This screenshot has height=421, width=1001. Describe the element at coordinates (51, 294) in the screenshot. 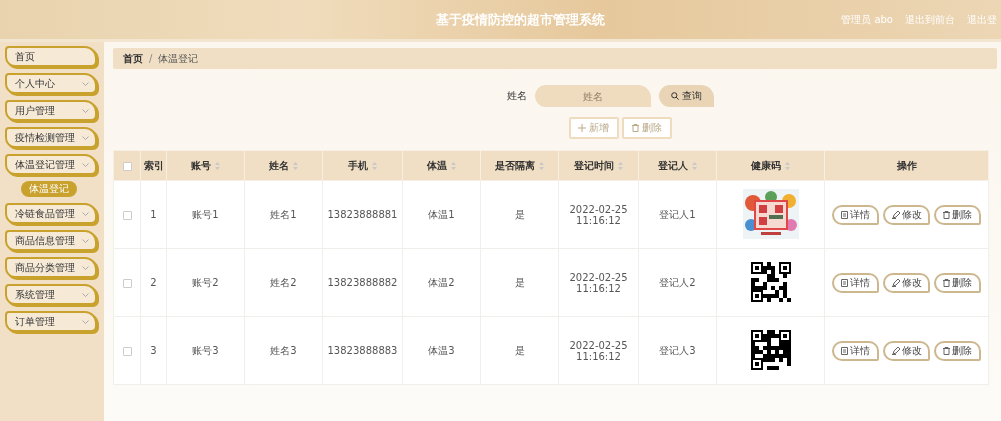

I see `sidebar-item: 系统管理` at that location.